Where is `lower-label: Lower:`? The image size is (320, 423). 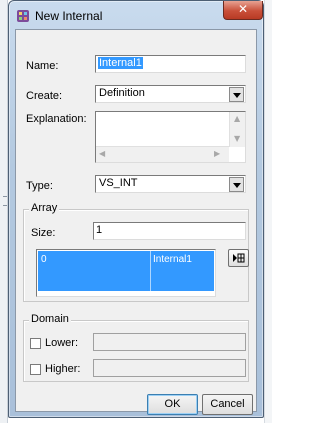
lower-label: Lower: is located at coordinates (62, 343).